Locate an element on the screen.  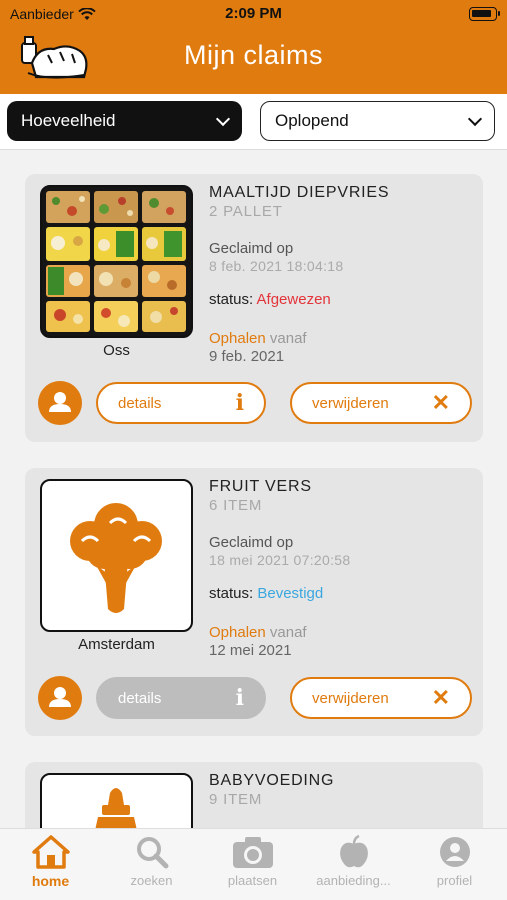
status-line: status: Bevestigd is located at coordinates (339, 593).